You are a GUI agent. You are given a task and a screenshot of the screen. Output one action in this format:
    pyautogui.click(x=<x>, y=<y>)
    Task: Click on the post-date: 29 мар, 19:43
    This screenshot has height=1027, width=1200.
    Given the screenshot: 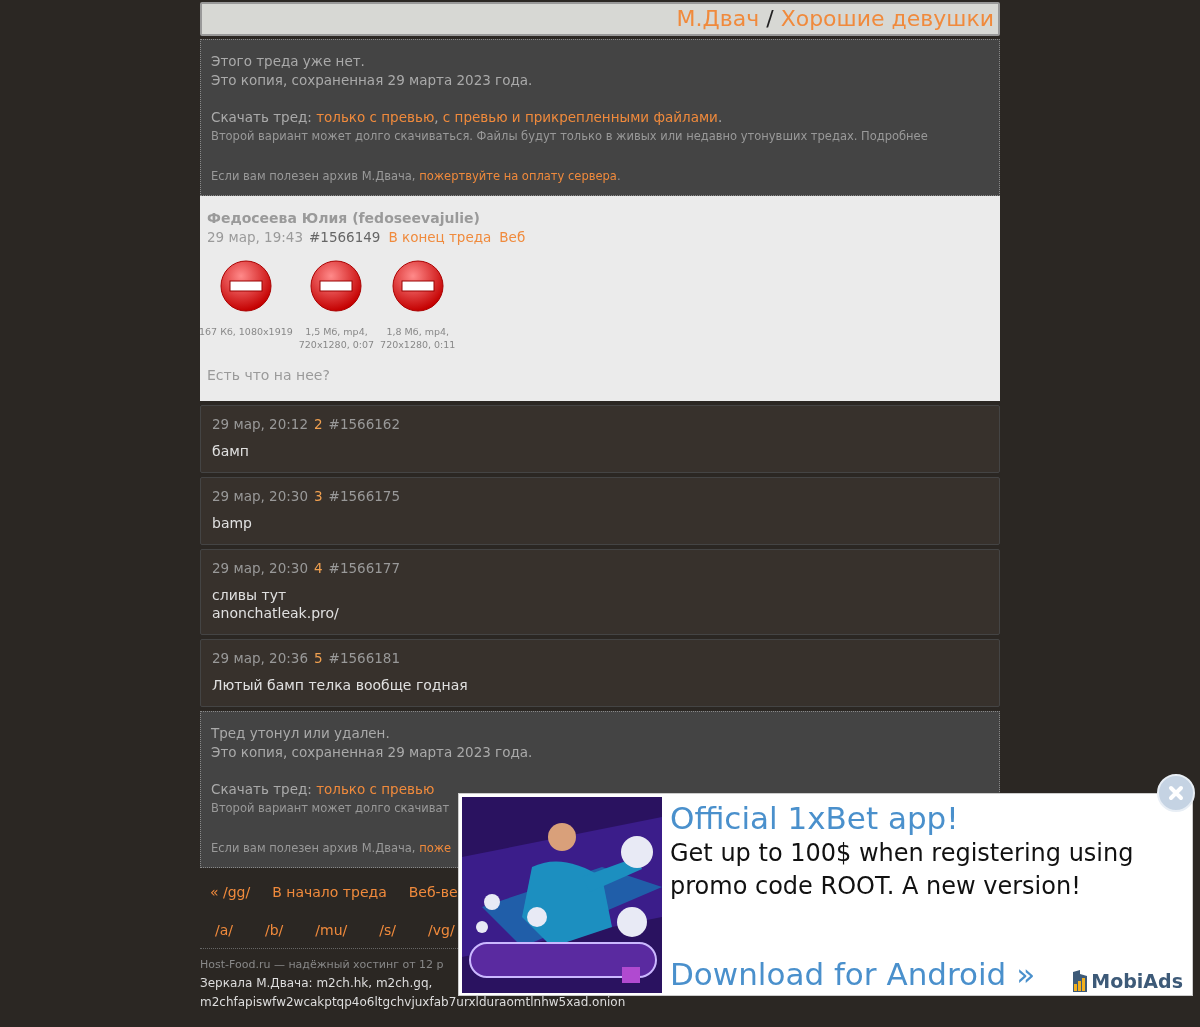 What is the action you would take?
    pyautogui.click(x=255, y=237)
    